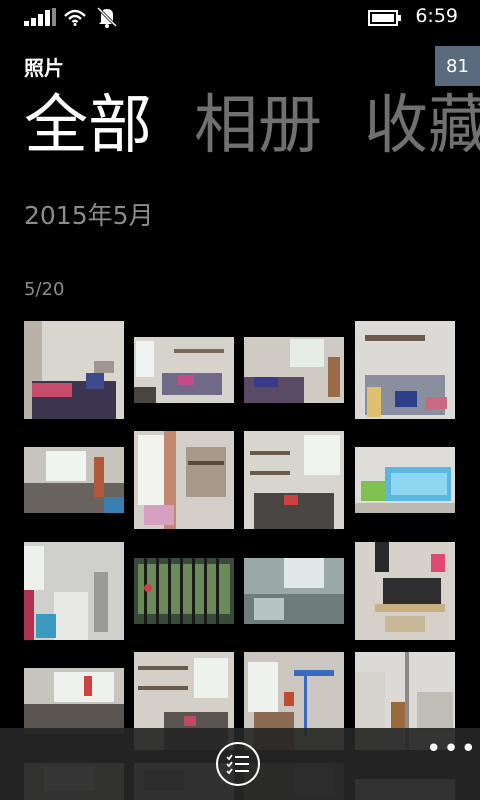  I want to click on battery-icon, so click(384, 18).